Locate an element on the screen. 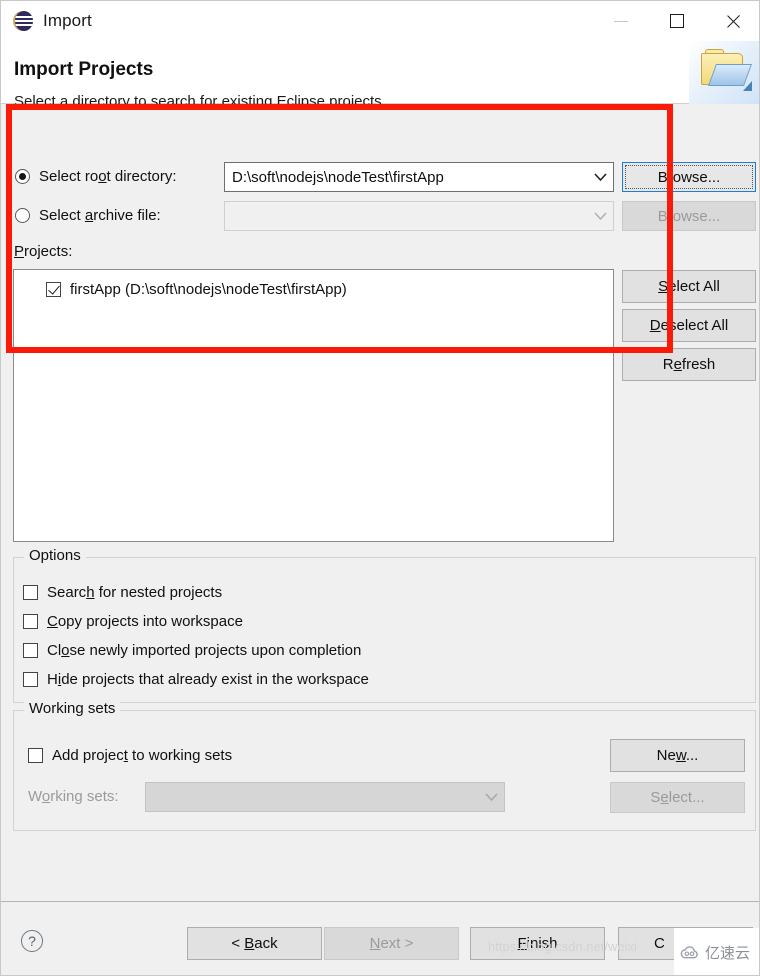 Image resolution: width=760 pixels, height=976 pixels. add-working-sets-label: Add project to working sets is located at coordinates (142, 755).